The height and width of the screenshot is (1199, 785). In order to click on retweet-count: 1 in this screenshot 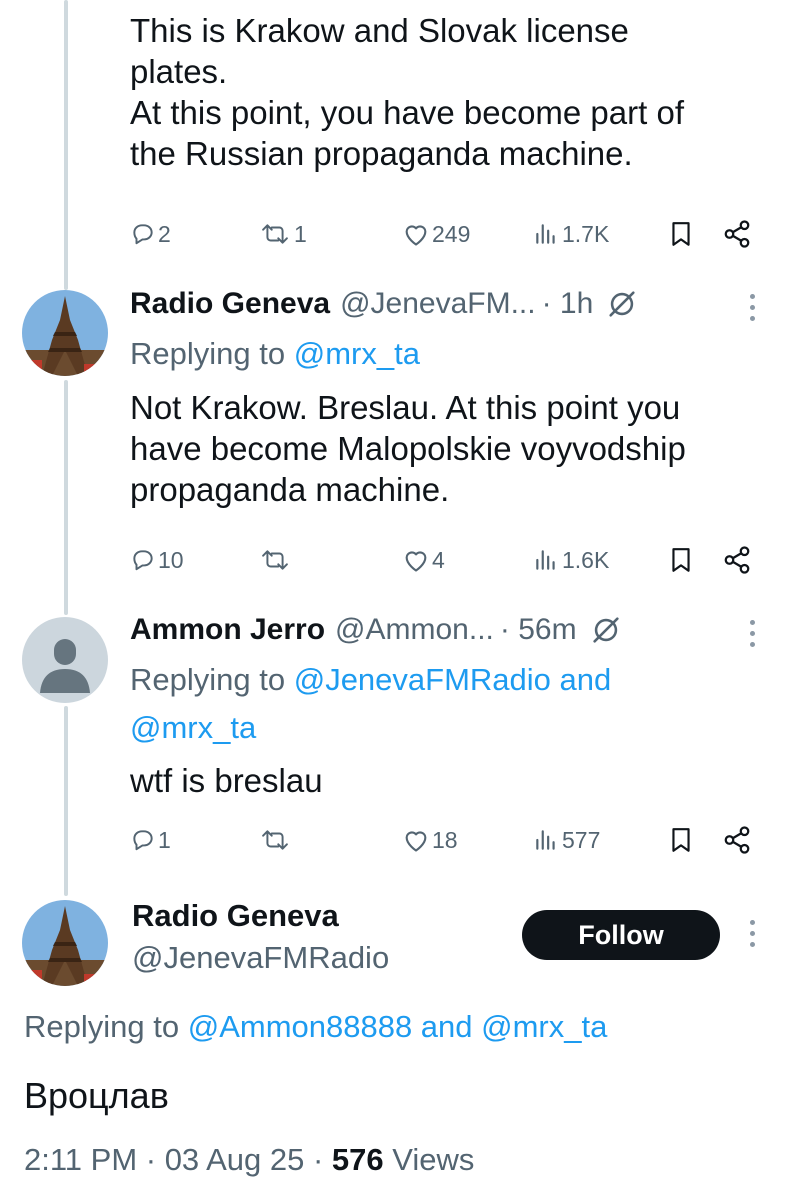, I will do `click(300, 233)`.